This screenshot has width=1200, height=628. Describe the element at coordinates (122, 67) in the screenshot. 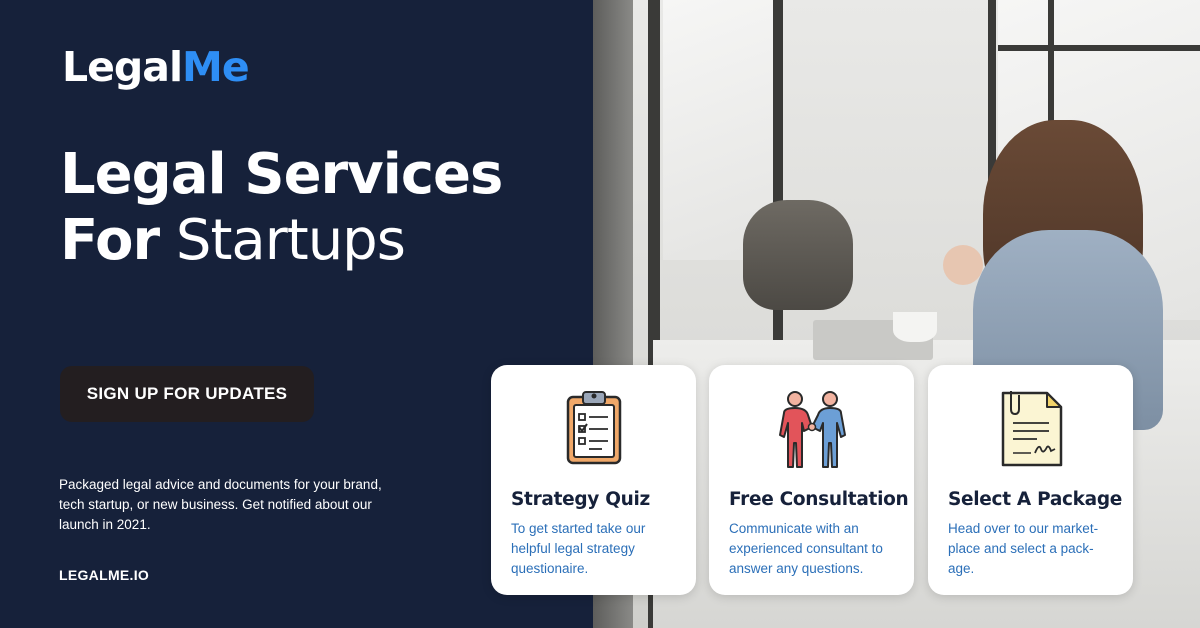

I see `logo-text-main: Legal` at that location.